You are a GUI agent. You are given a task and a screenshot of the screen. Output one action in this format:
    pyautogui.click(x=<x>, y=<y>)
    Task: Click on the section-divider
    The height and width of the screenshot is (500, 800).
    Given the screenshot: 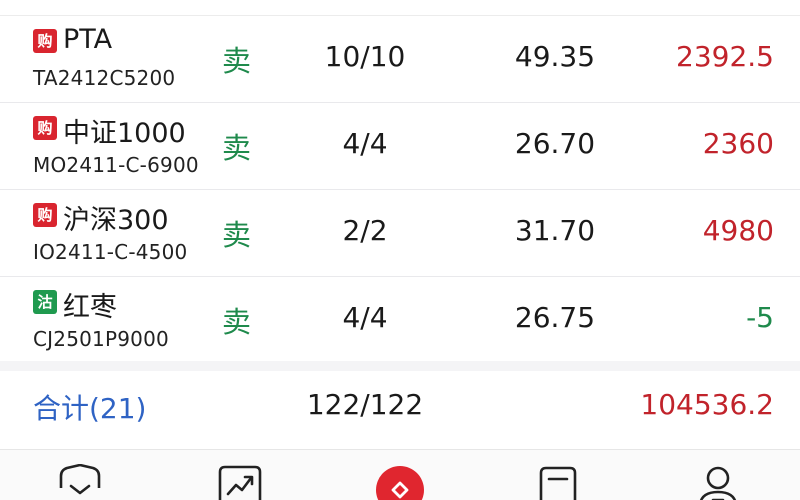 What is the action you would take?
    pyautogui.click(x=400, y=366)
    